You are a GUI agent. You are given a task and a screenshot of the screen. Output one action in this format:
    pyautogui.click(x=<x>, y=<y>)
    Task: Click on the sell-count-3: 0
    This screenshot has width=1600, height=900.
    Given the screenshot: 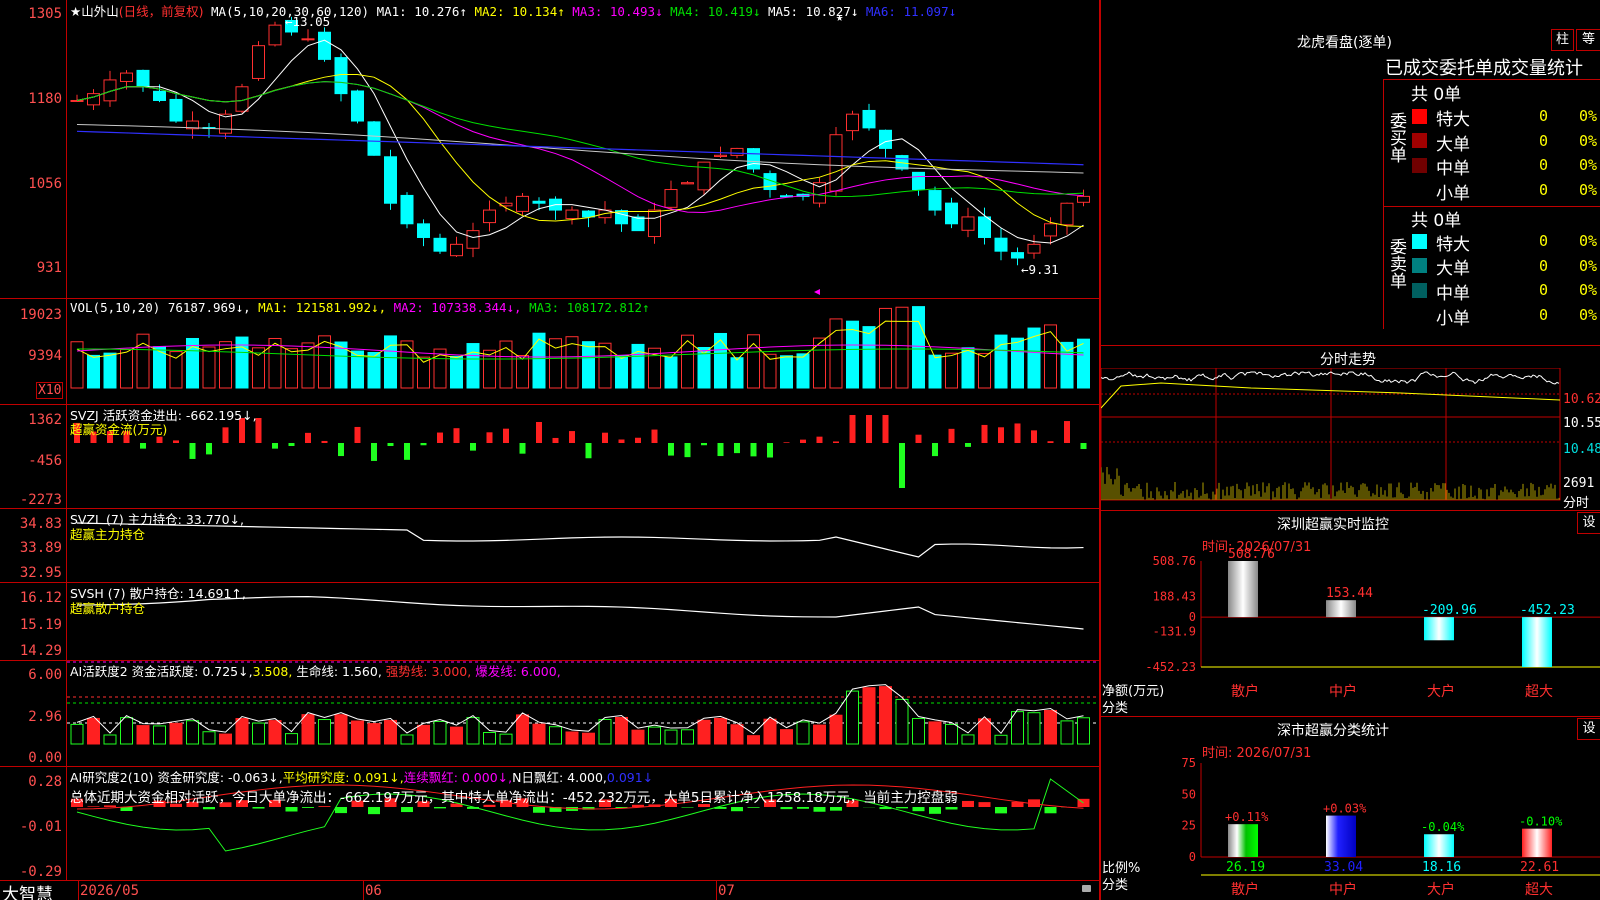 What is the action you would take?
    pyautogui.click(x=1544, y=315)
    